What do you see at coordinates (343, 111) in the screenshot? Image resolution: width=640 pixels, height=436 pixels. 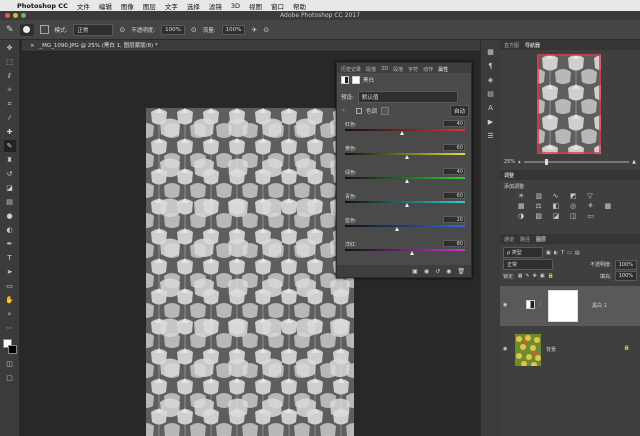 I see `target-adjust-icon: ☜` at bounding box center [343, 111].